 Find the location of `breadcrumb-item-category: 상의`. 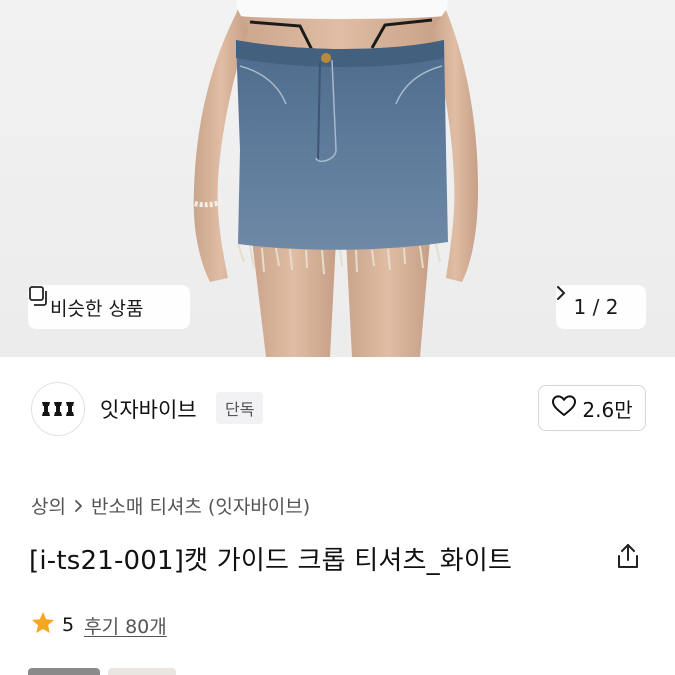

breadcrumb-item-category: 상의 is located at coordinates (48, 505).